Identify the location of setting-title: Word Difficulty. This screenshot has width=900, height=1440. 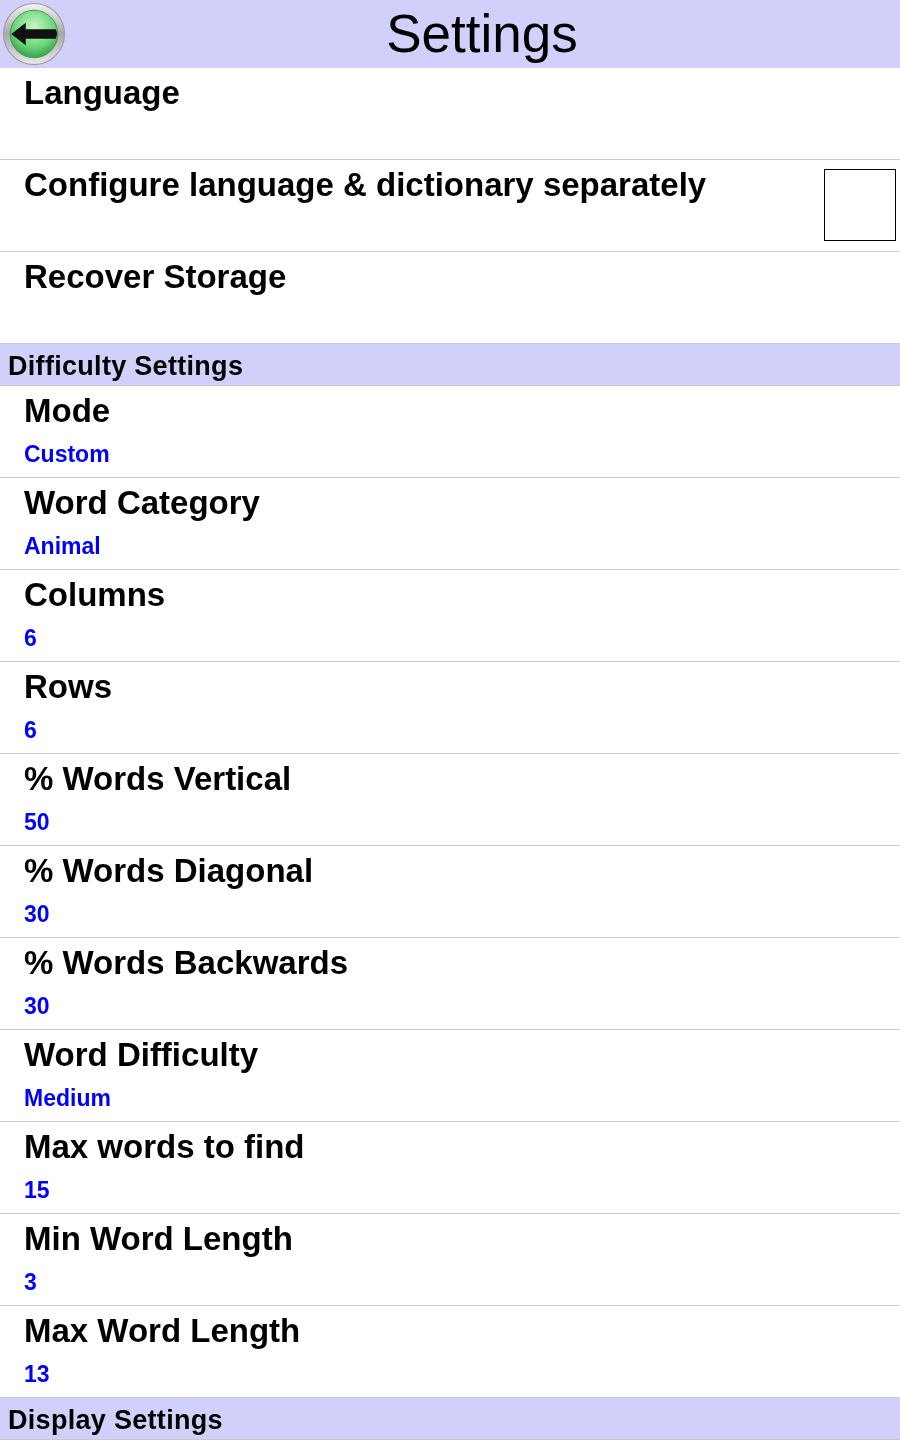
(141, 1055).